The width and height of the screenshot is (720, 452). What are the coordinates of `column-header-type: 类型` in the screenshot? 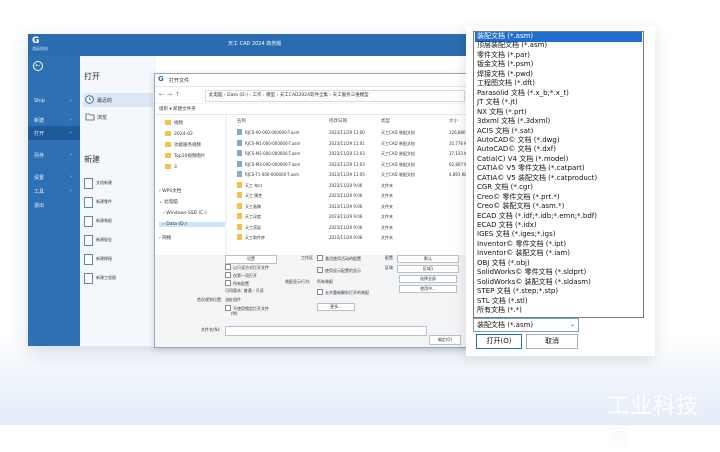 It's located at (385, 121).